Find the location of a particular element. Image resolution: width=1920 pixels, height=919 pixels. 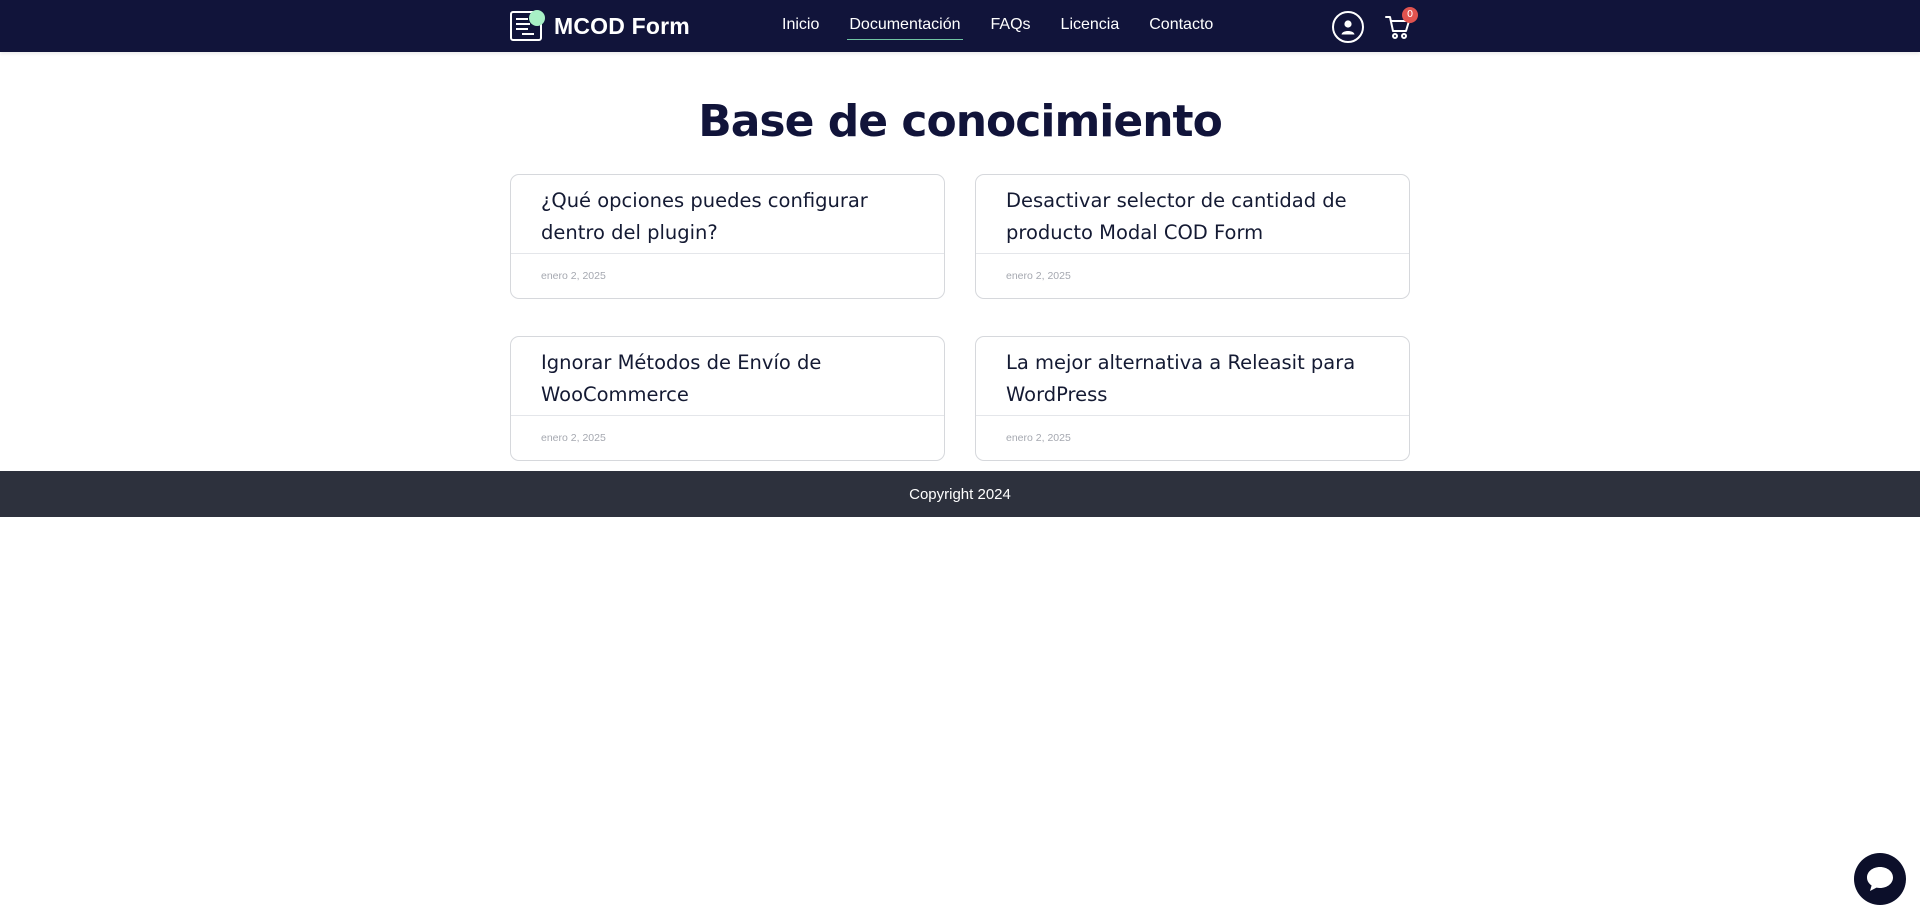

form-document-icon is located at coordinates (528, 26).